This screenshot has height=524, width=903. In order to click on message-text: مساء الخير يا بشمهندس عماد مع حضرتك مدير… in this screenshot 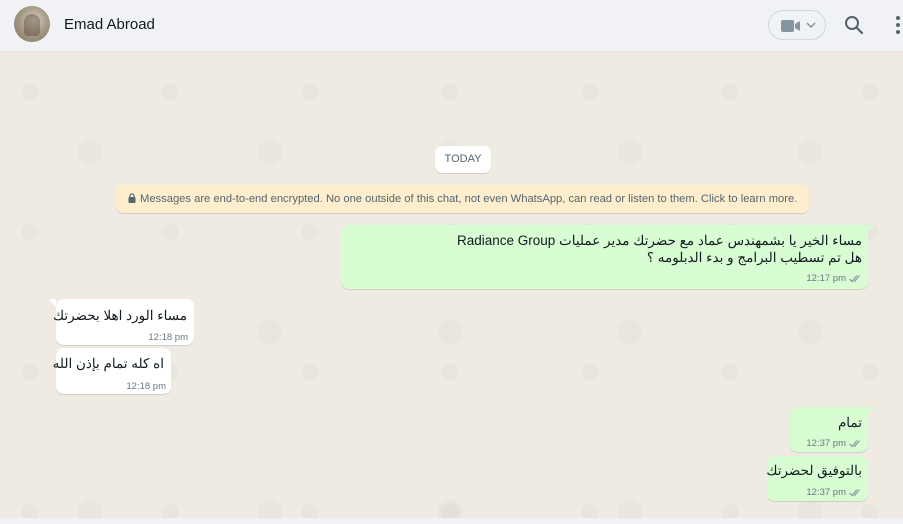, I will do `click(659, 240)`.